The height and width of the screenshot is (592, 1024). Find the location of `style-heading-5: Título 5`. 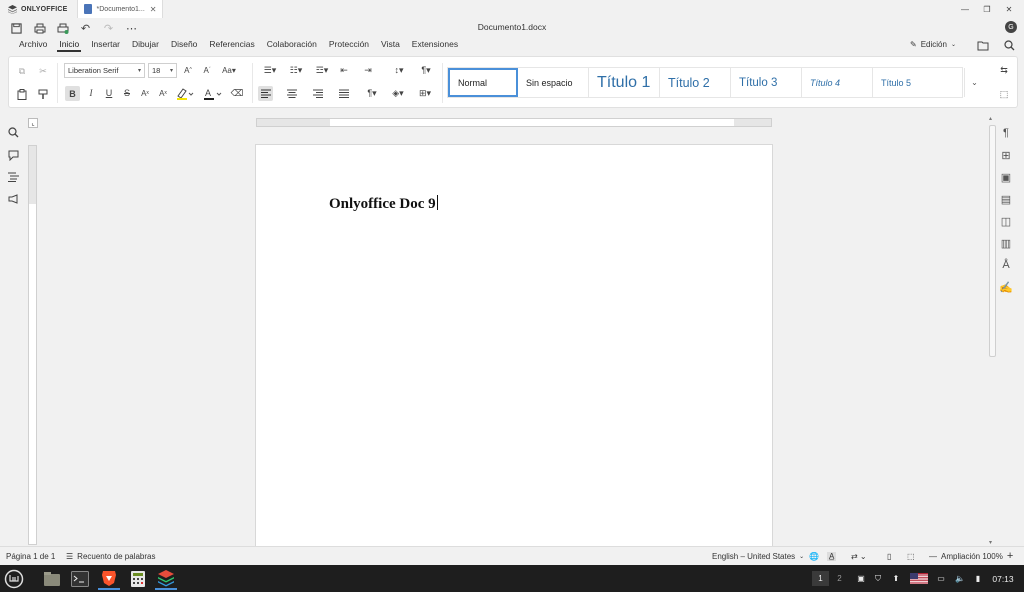

style-heading-5: Título 5 is located at coordinates (908, 82).